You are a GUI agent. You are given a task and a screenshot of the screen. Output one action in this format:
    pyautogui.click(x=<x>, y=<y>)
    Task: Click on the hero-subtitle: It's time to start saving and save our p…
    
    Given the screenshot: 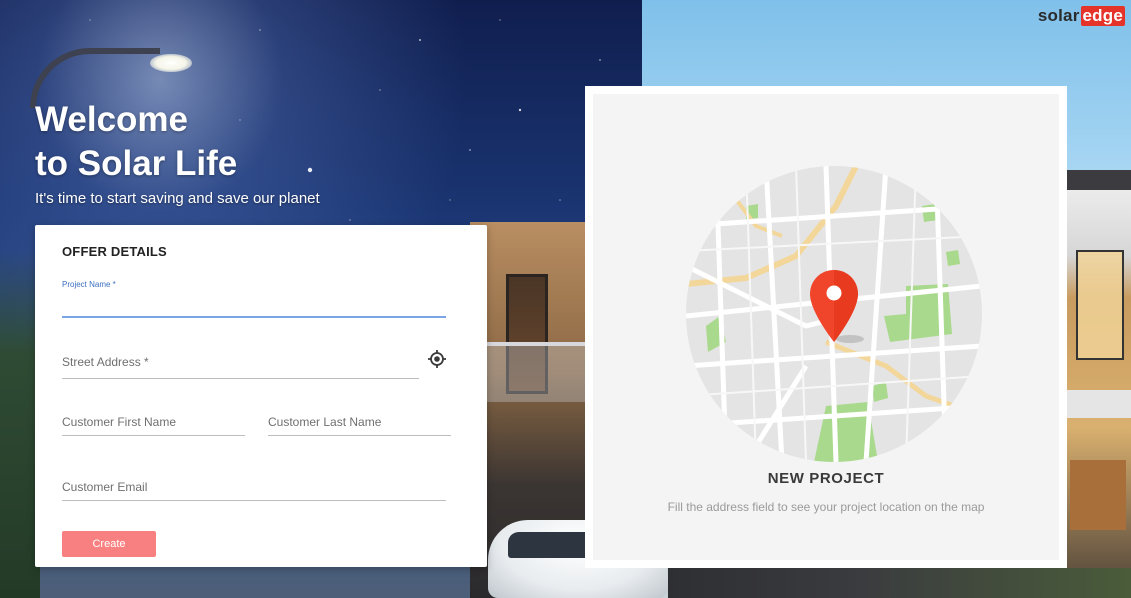 What is the action you would take?
    pyautogui.click(x=177, y=198)
    